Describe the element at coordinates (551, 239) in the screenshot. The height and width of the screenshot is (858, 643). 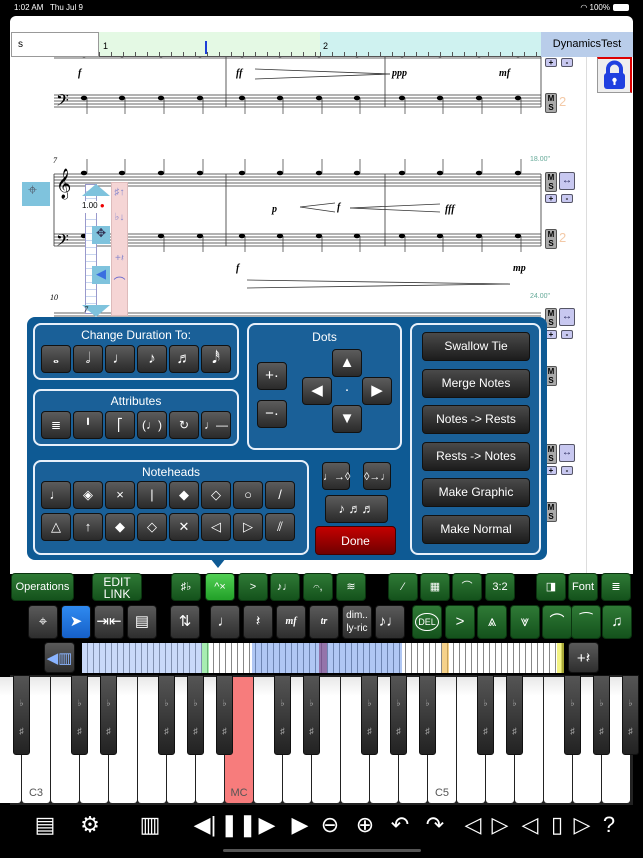
I see `mute-solo-button: MS` at that location.